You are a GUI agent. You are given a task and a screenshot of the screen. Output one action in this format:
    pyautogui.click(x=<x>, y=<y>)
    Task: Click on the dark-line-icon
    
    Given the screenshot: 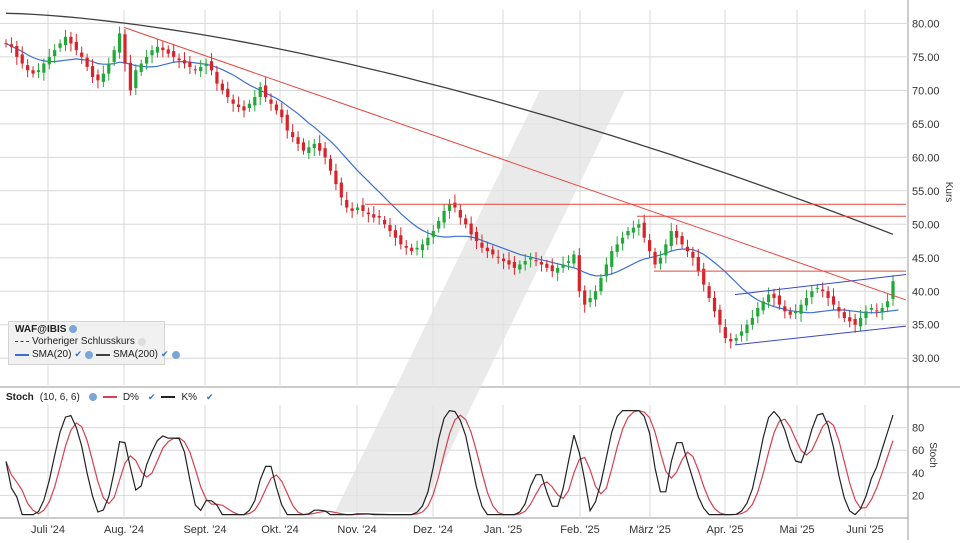 What is the action you would take?
    pyautogui.click(x=103, y=354)
    